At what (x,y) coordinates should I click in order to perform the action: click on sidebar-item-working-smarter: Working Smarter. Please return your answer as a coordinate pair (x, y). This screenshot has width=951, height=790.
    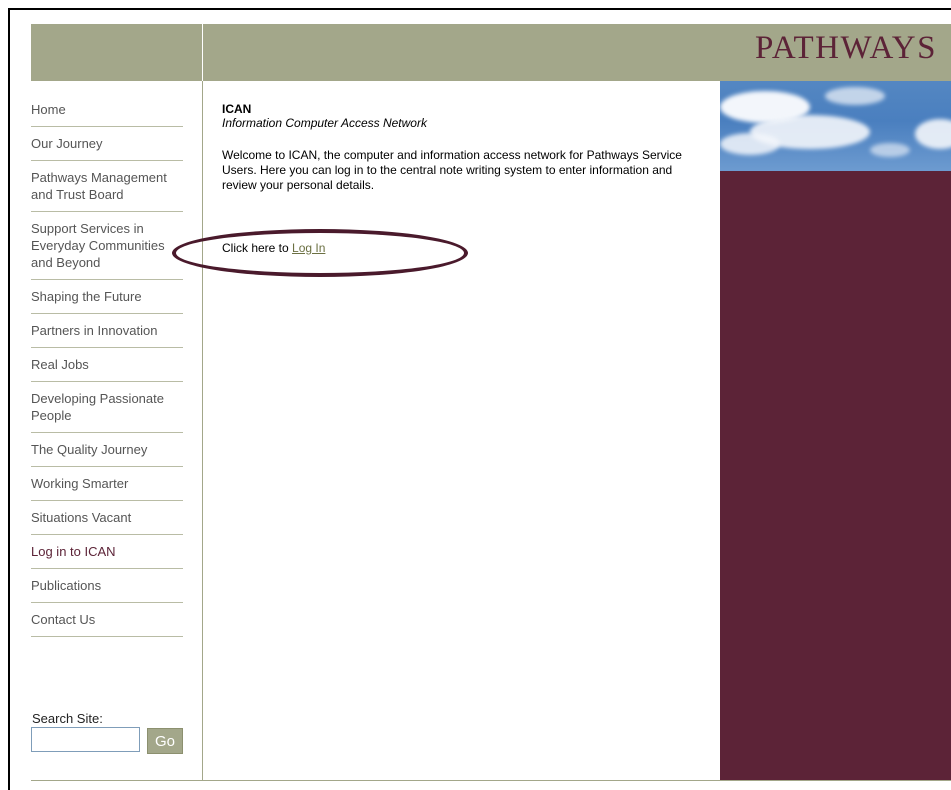
    Looking at the image, I should click on (107, 484).